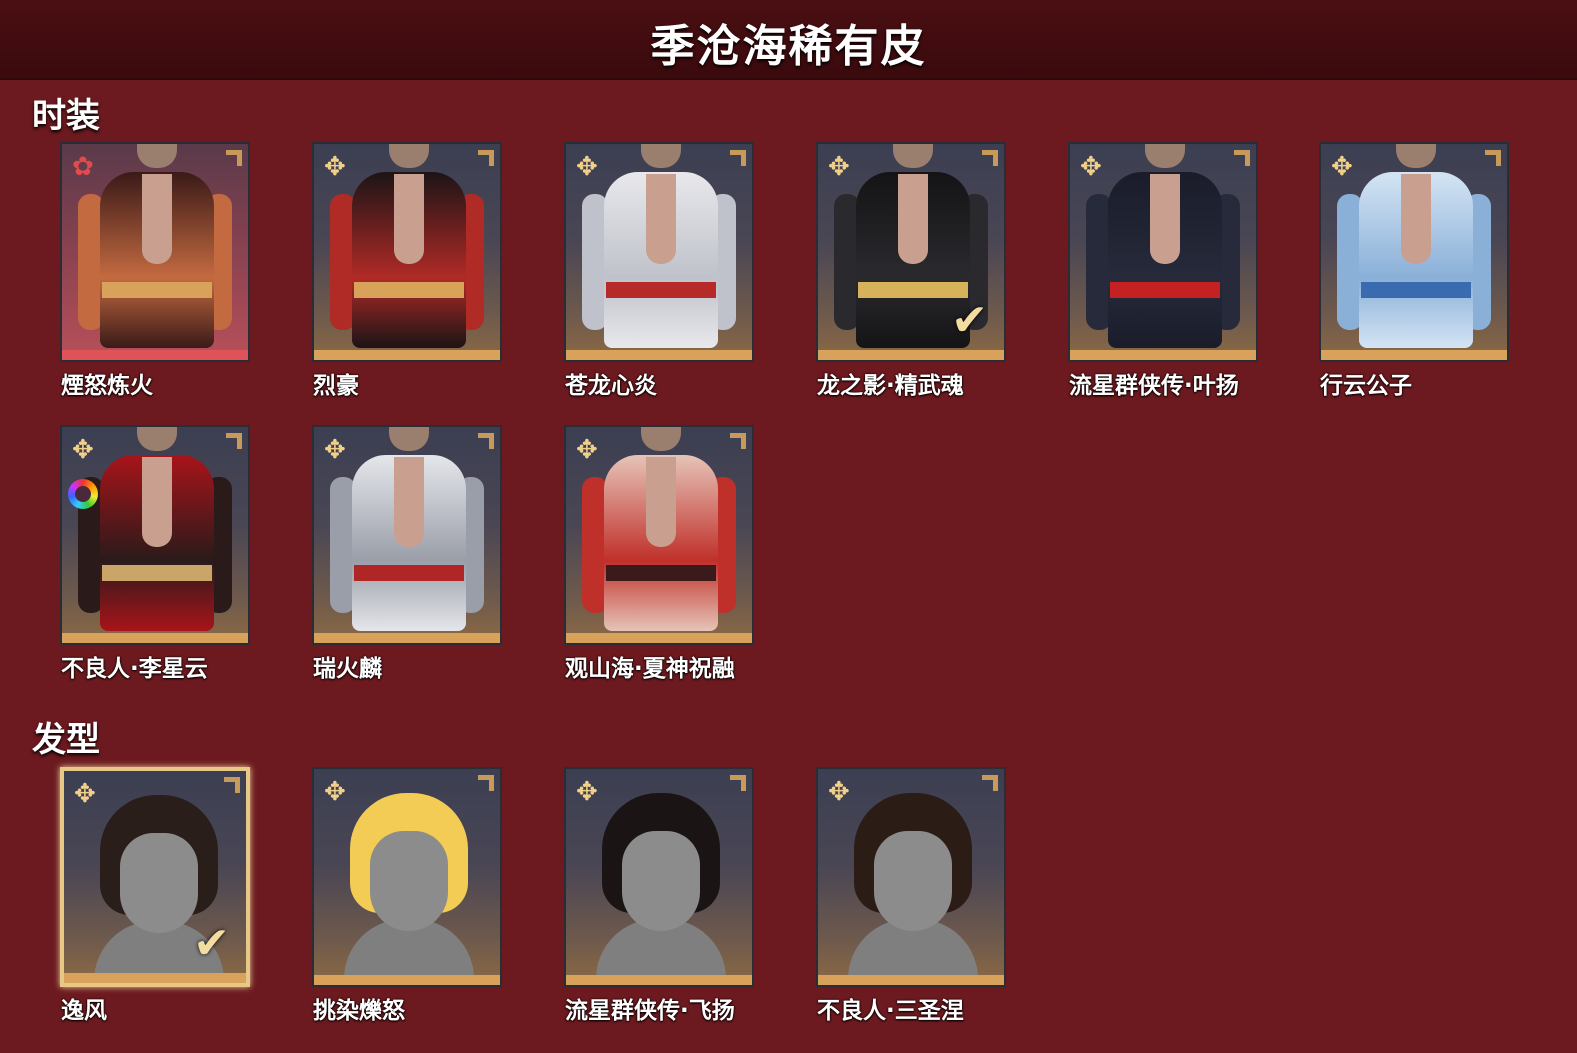 This screenshot has height=1053, width=1577. What do you see at coordinates (66, 740) in the screenshot?
I see `section-title-hairstyles: 发型` at bounding box center [66, 740].